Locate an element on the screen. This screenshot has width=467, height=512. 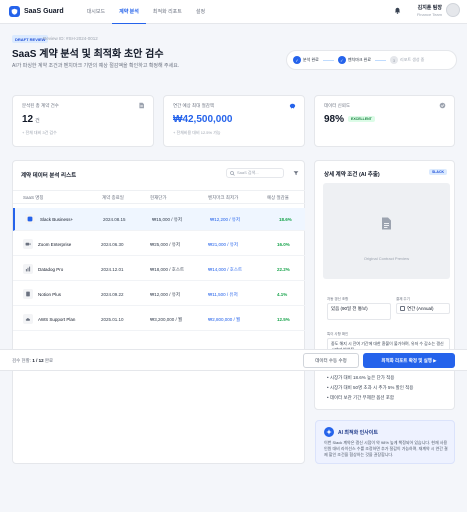
contract-count: 12 is located at coordinates (28, 119).